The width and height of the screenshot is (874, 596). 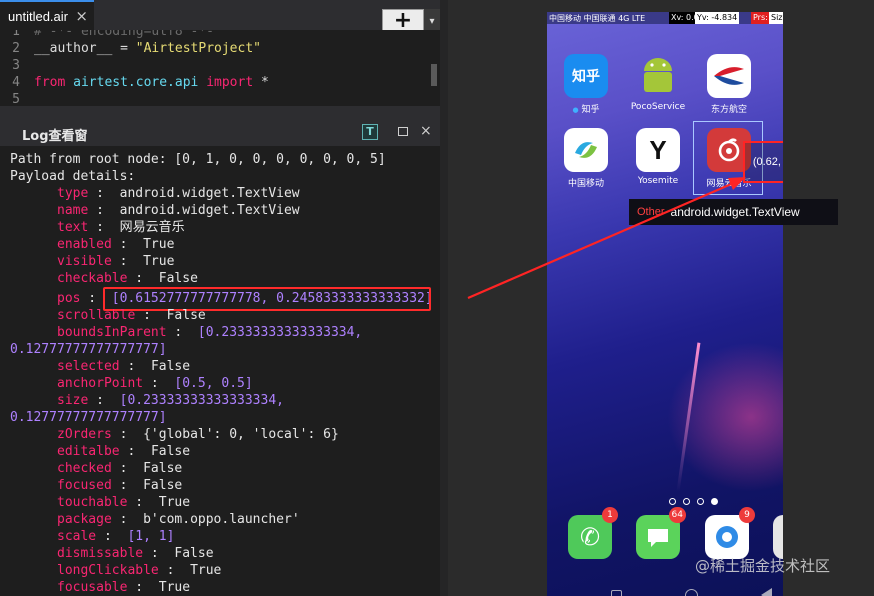 I want to click on app-china-eastern: 东方航空, so click(x=729, y=86).